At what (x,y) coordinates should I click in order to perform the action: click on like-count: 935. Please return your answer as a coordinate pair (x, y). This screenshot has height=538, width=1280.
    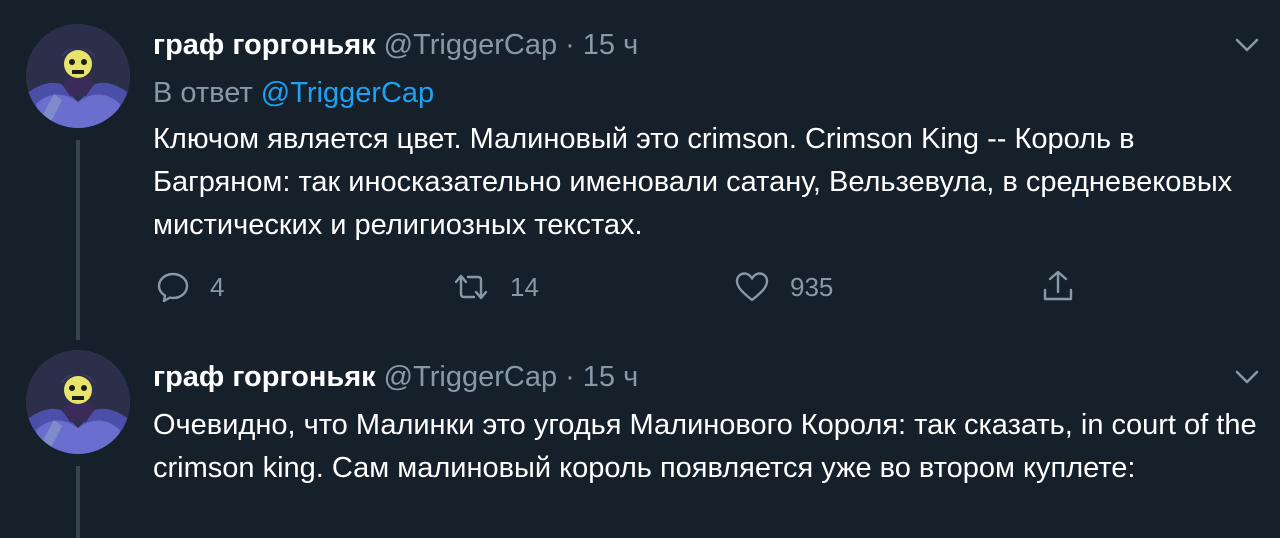
    Looking at the image, I should click on (812, 286).